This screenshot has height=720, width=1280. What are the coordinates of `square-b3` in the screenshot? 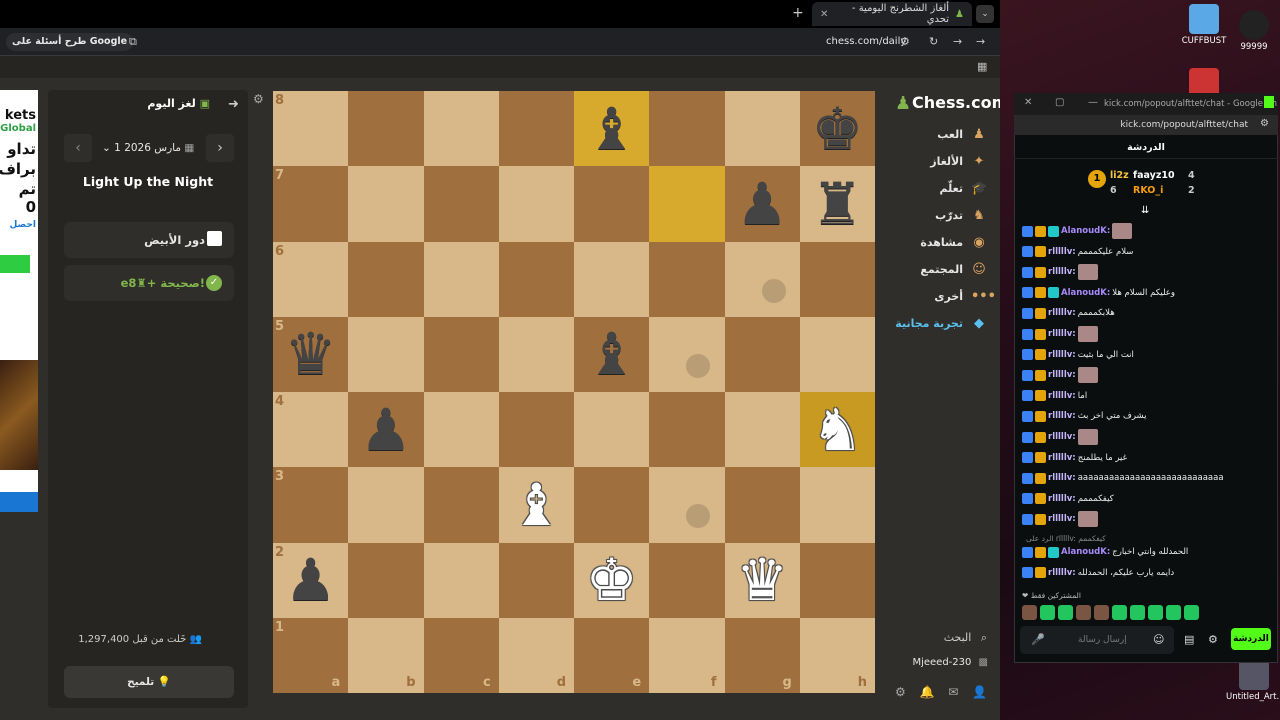 It's located at (386, 505).